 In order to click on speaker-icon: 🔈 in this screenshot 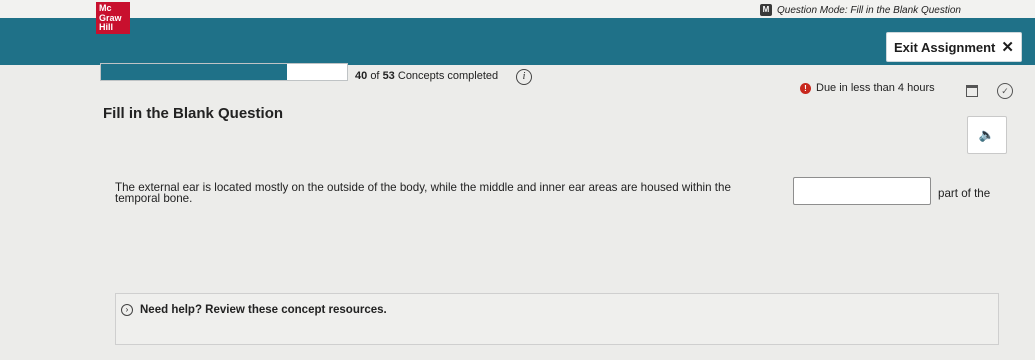, I will do `click(987, 134)`.